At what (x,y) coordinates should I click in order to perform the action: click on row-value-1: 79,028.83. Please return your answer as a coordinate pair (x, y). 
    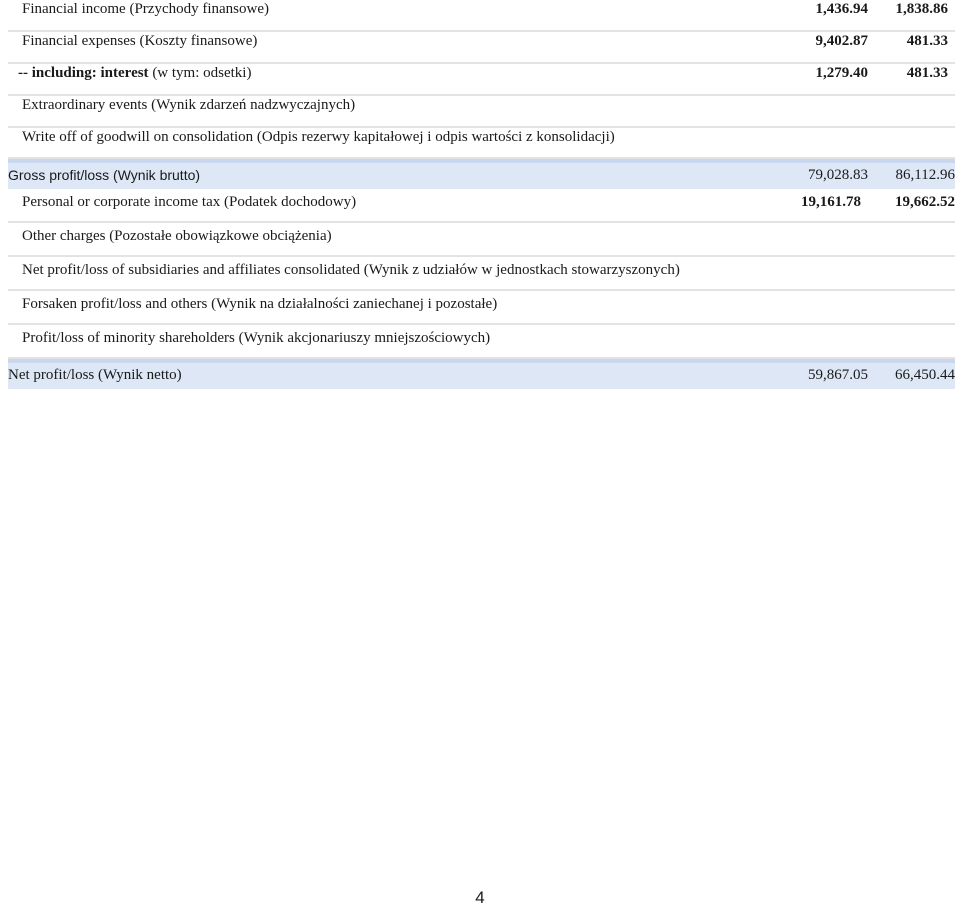
    Looking at the image, I should click on (838, 175).